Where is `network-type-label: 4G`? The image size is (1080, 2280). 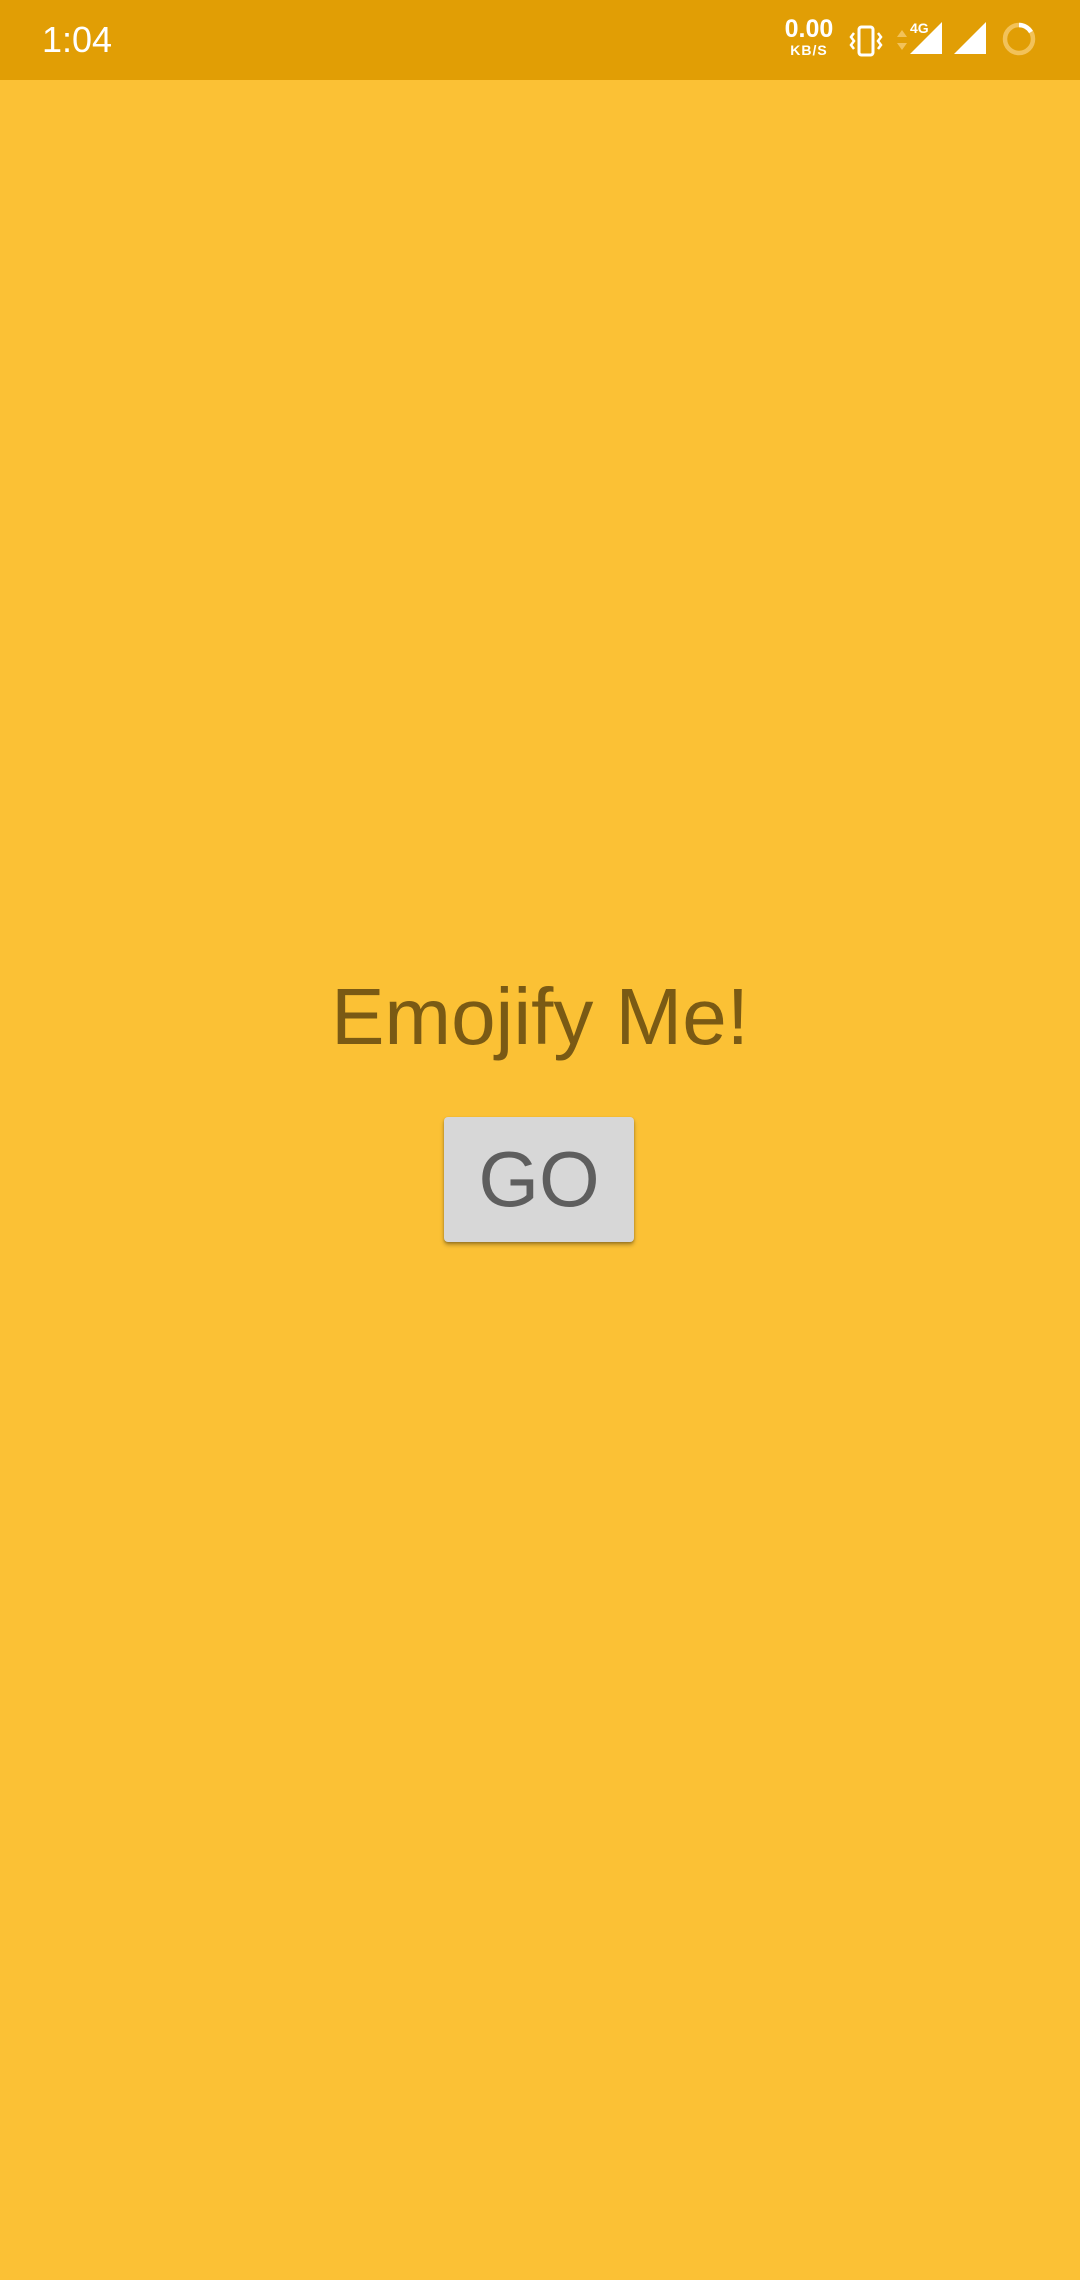 network-type-label: 4G is located at coordinates (919, 28).